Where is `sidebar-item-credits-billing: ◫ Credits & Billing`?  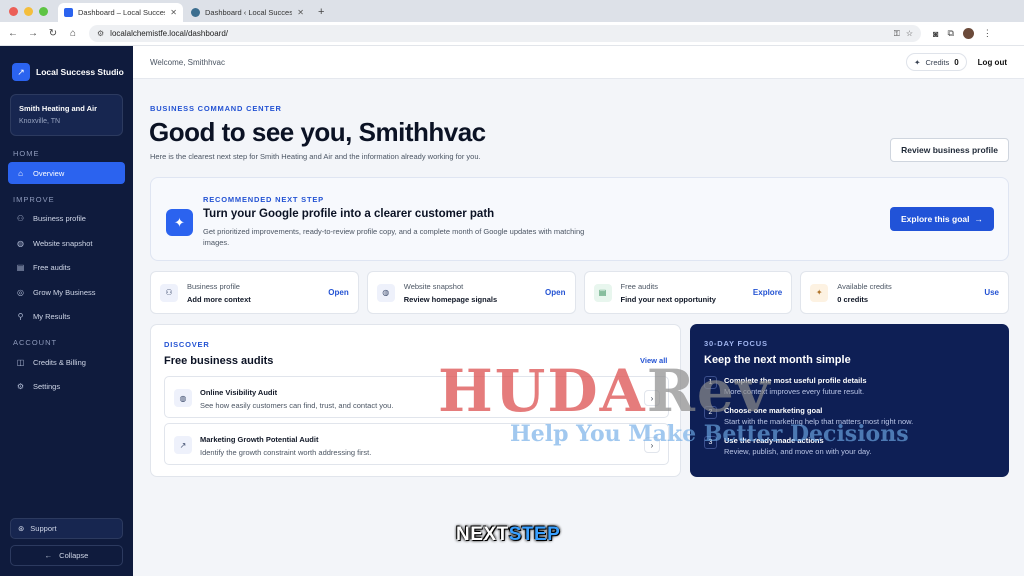 sidebar-item-credits-billing: ◫ Credits & Billing is located at coordinates (66, 362).